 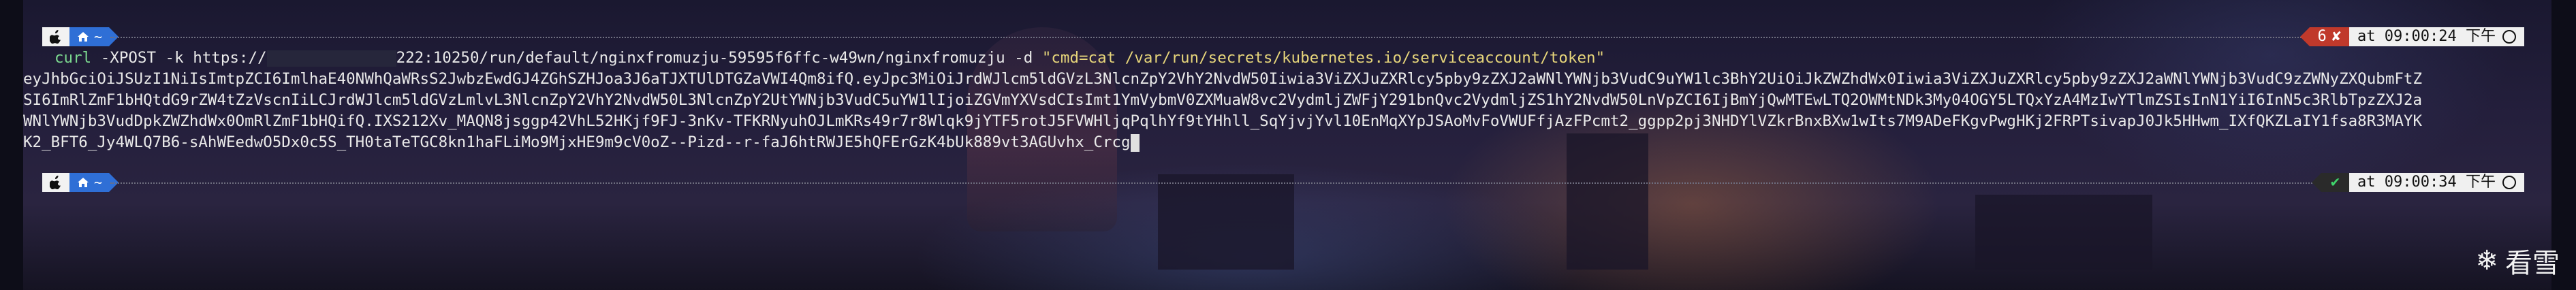 I want to click on watermark: ❄ 看雪, so click(x=2517, y=261).